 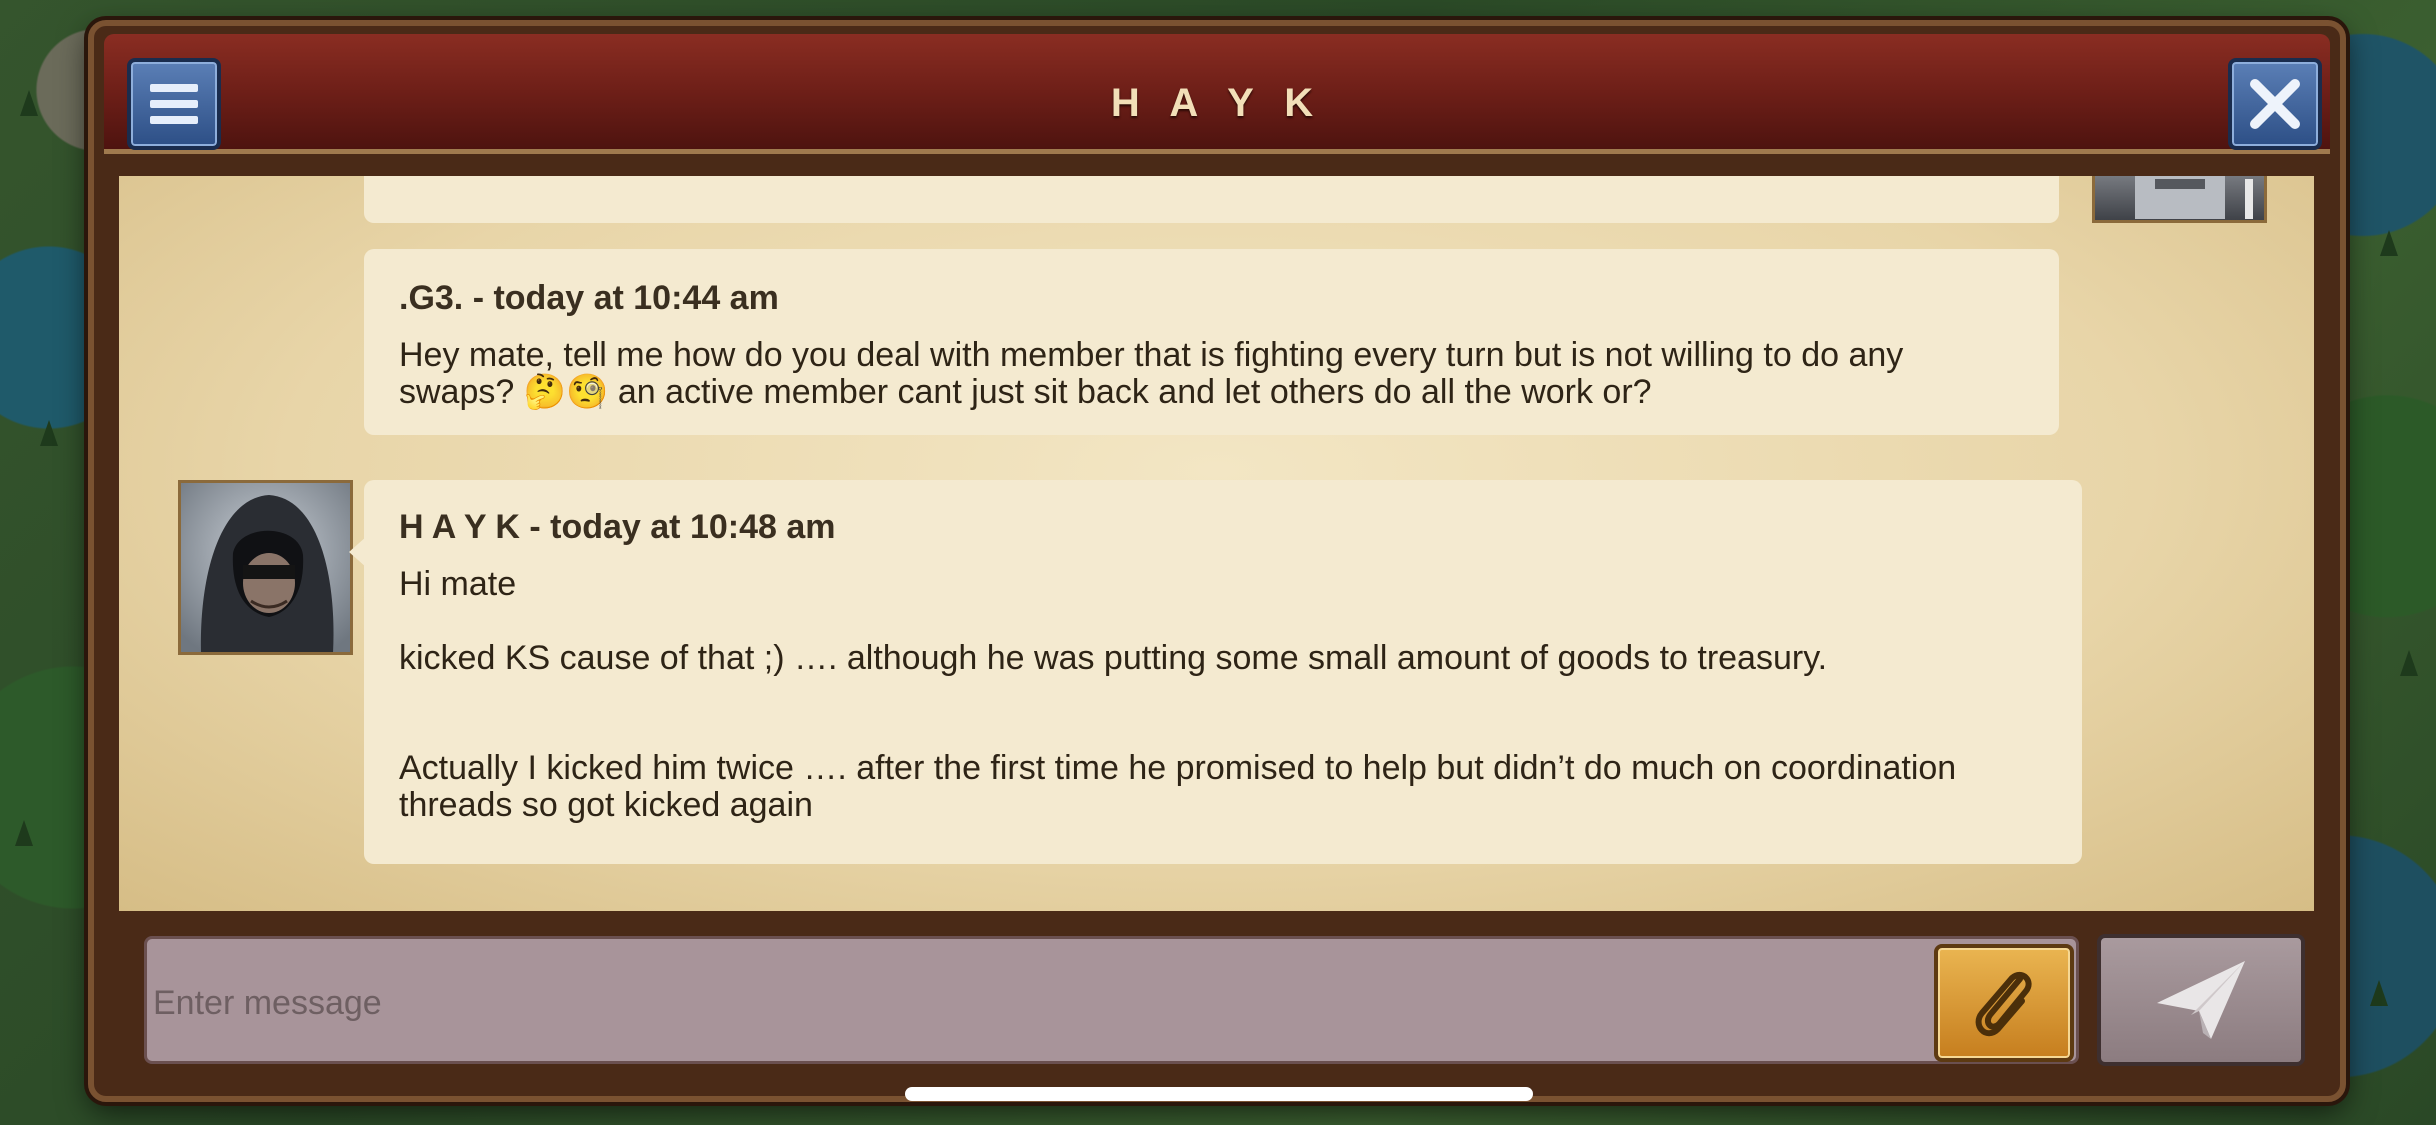 What do you see at coordinates (1111, 1000) in the screenshot?
I see `message-input` at bounding box center [1111, 1000].